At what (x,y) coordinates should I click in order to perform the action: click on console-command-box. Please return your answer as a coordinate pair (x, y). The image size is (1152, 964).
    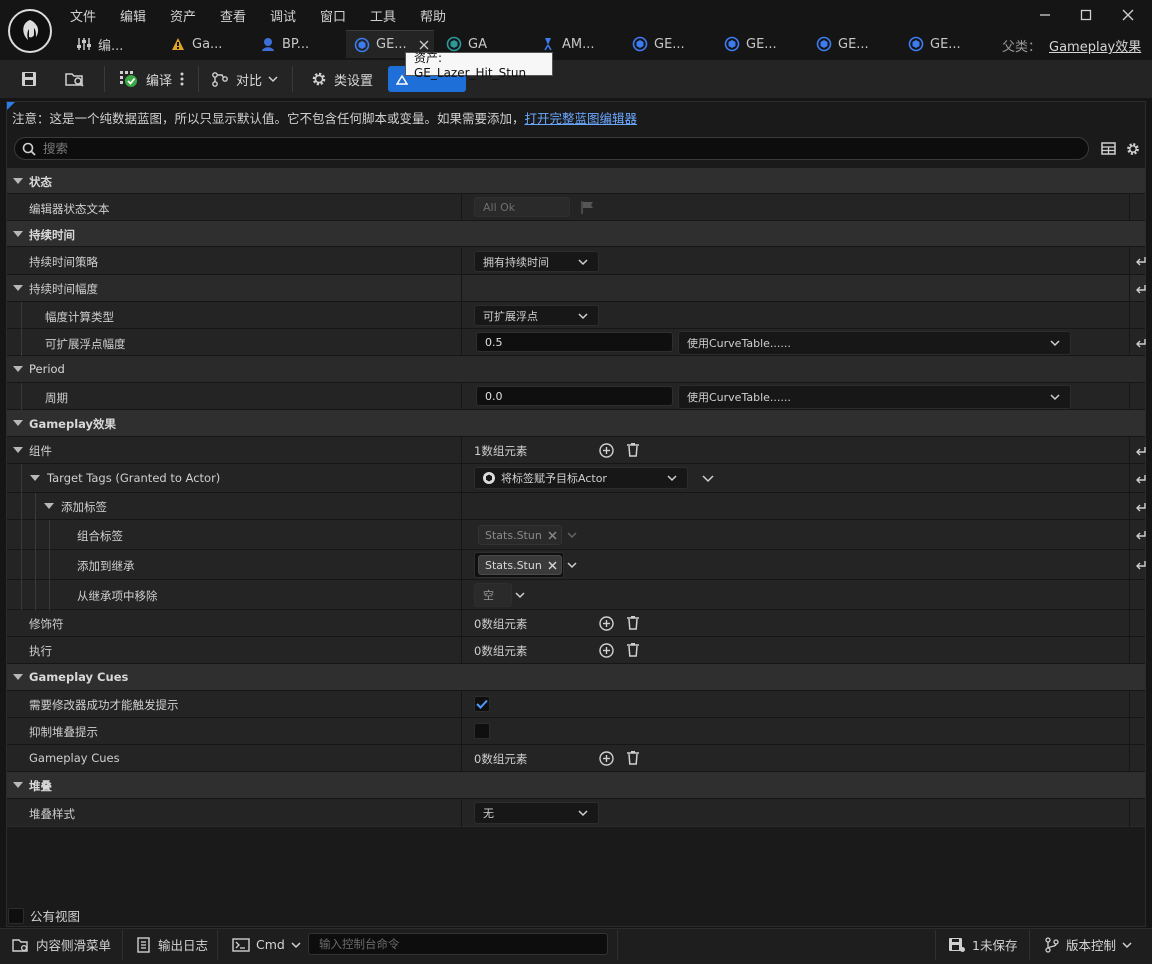
    Looking at the image, I should click on (458, 944).